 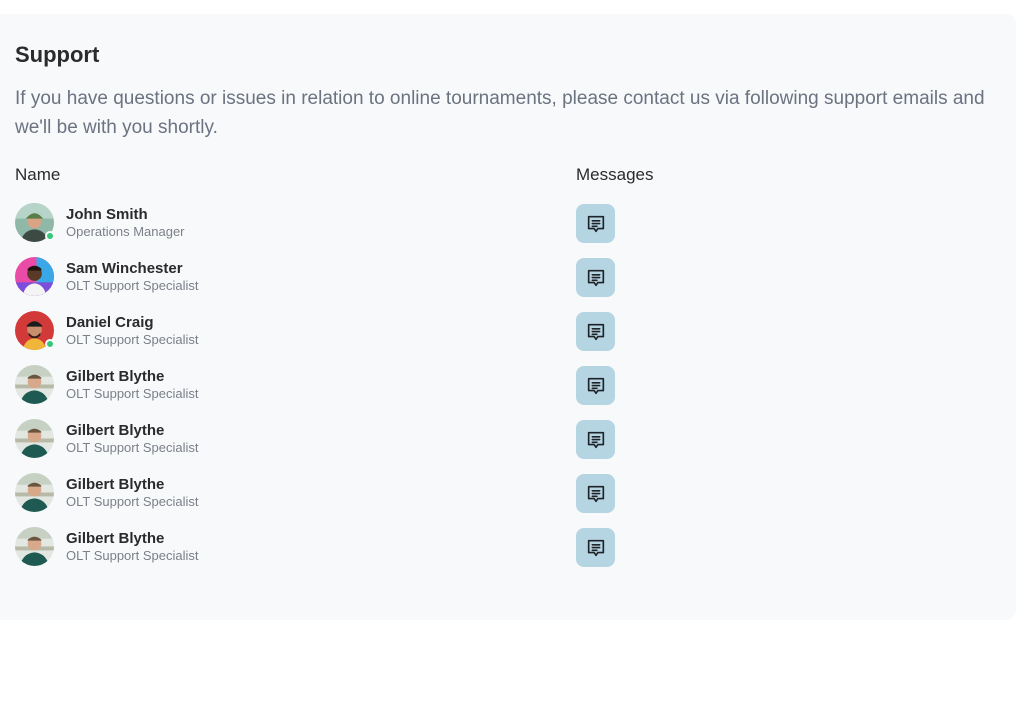 I want to click on page-title: Support, so click(x=57, y=54).